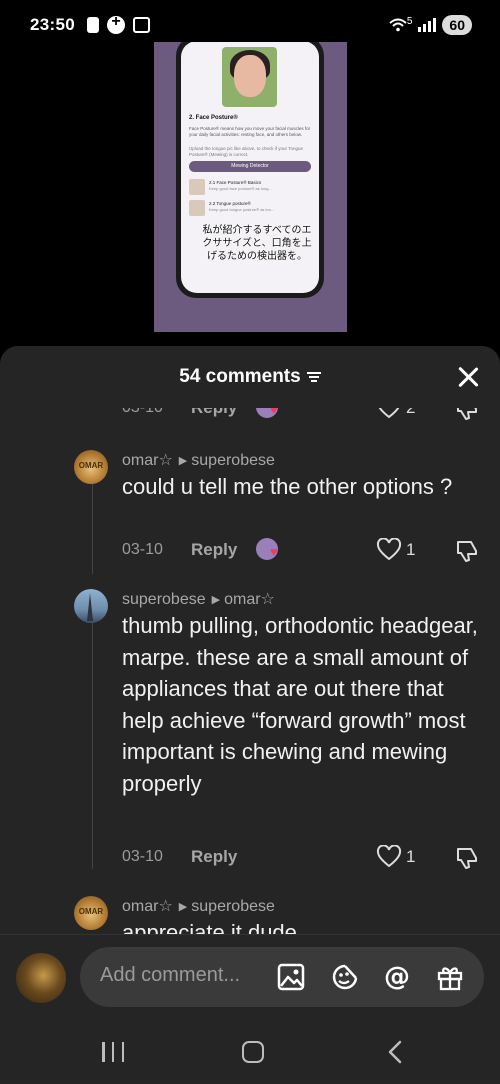 The image size is (500, 1084). I want to click on mention-icon: @, so click(397, 977).